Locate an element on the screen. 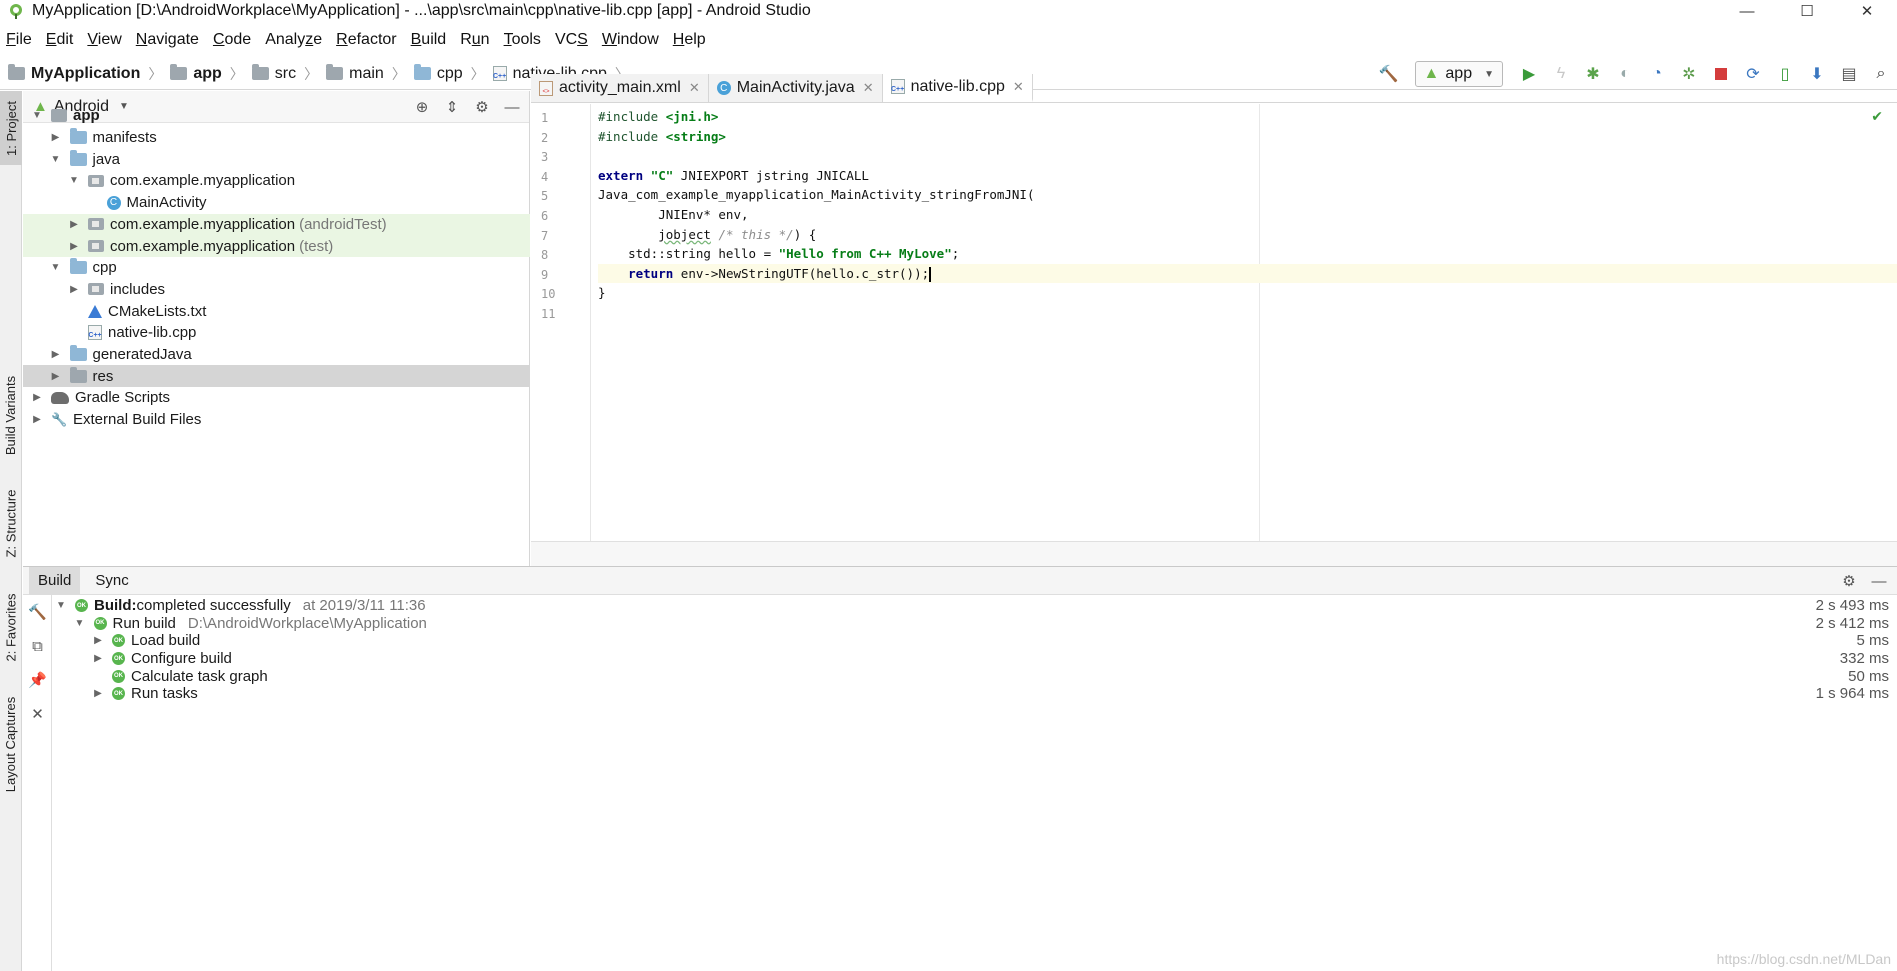 This screenshot has height=971, width=1897. success-icon: OK is located at coordinates (118, 659).